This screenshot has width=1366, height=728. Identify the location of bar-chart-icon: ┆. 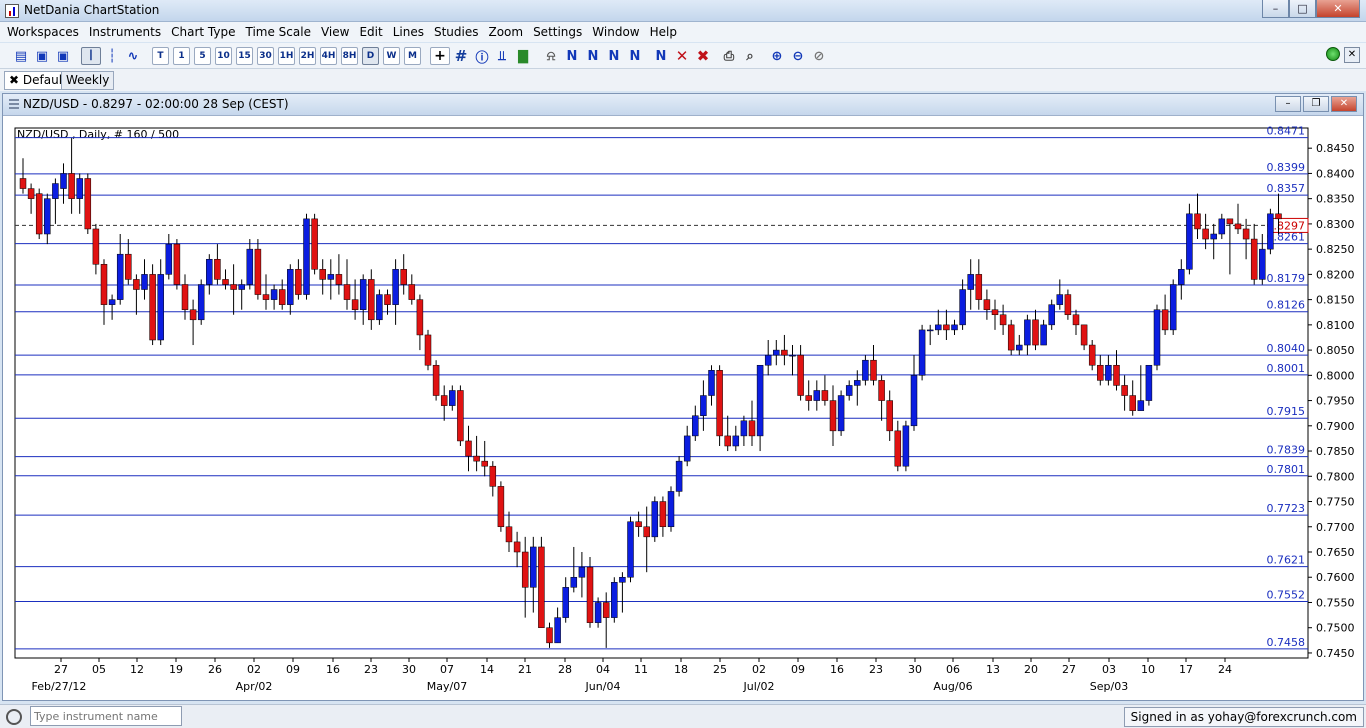
(112, 56).